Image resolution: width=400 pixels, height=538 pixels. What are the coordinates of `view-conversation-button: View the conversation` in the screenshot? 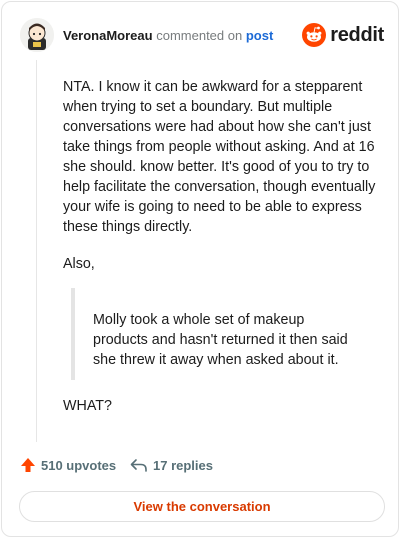 It's located at (202, 506).